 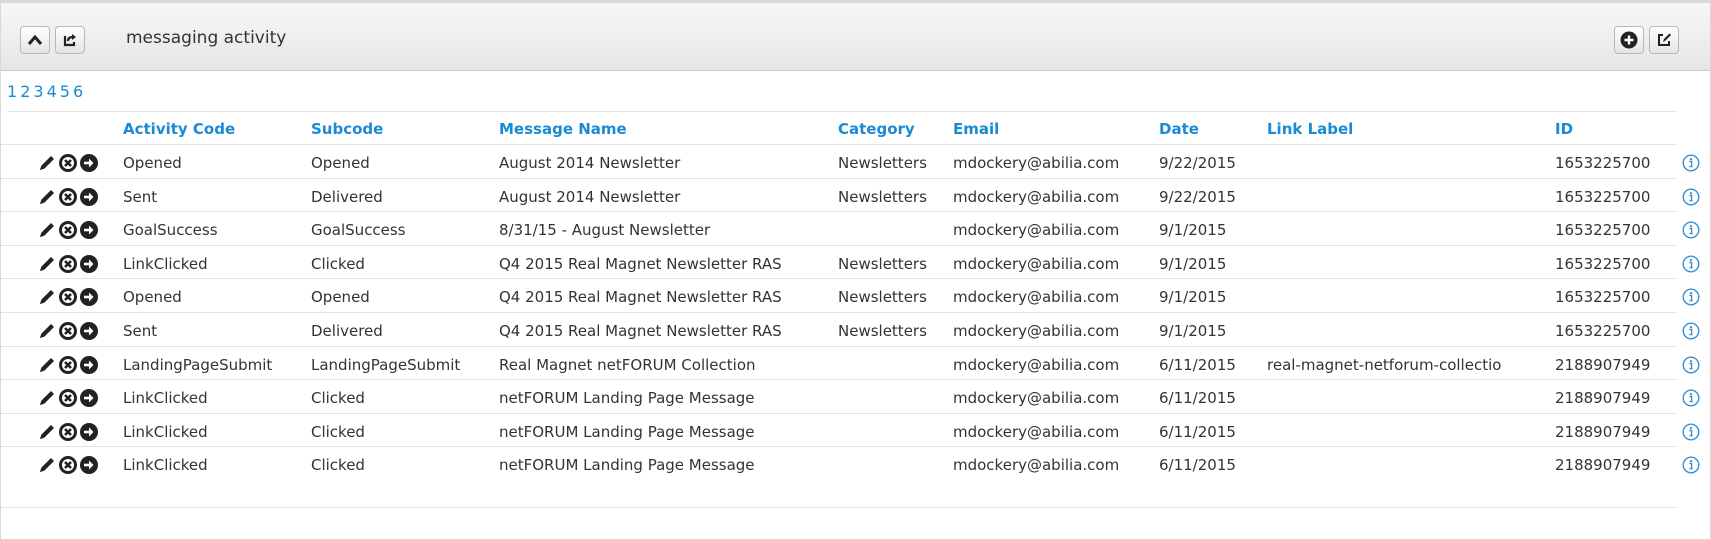 I want to click on panel-header: messaging activity, so click(x=855, y=37).